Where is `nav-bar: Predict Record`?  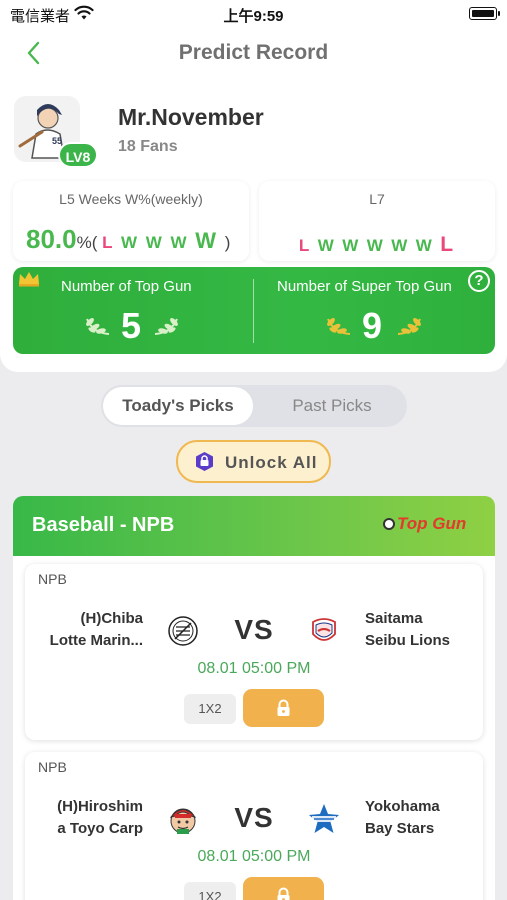 nav-bar: Predict Record is located at coordinates (253, 54).